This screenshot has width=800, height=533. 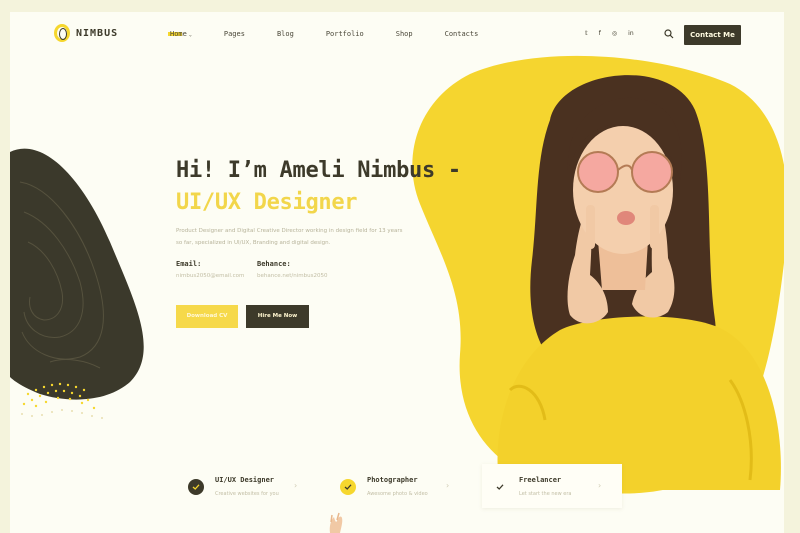 I want to click on behance-label: Behance:, so click(x=274, y=264).